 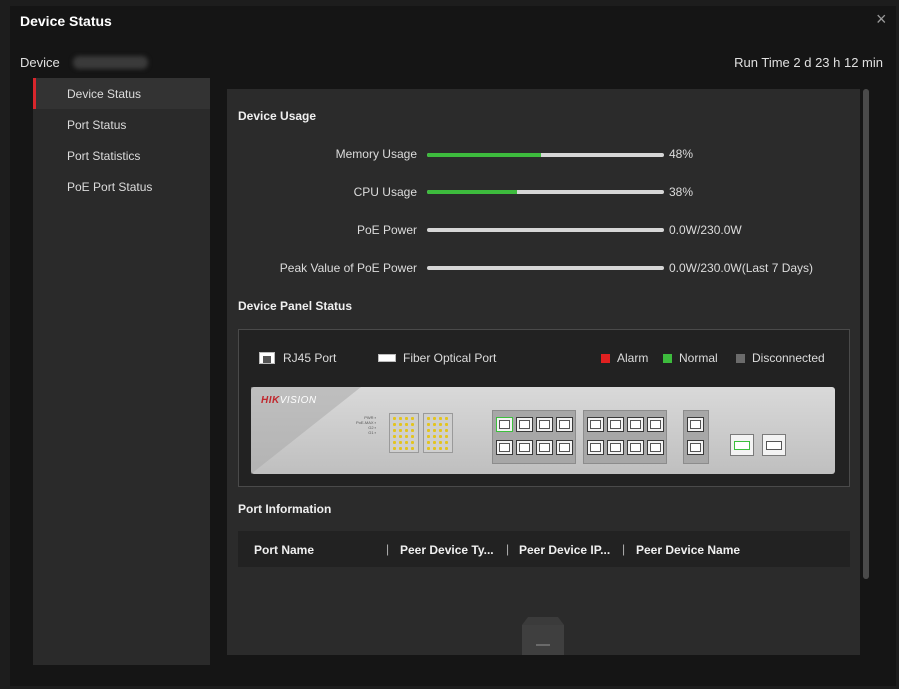 What do you see at coordinates (437, 358) in the screenshot?
I see `legend-fiber: Fiber Optical Port` at bounding box center [437, 358].